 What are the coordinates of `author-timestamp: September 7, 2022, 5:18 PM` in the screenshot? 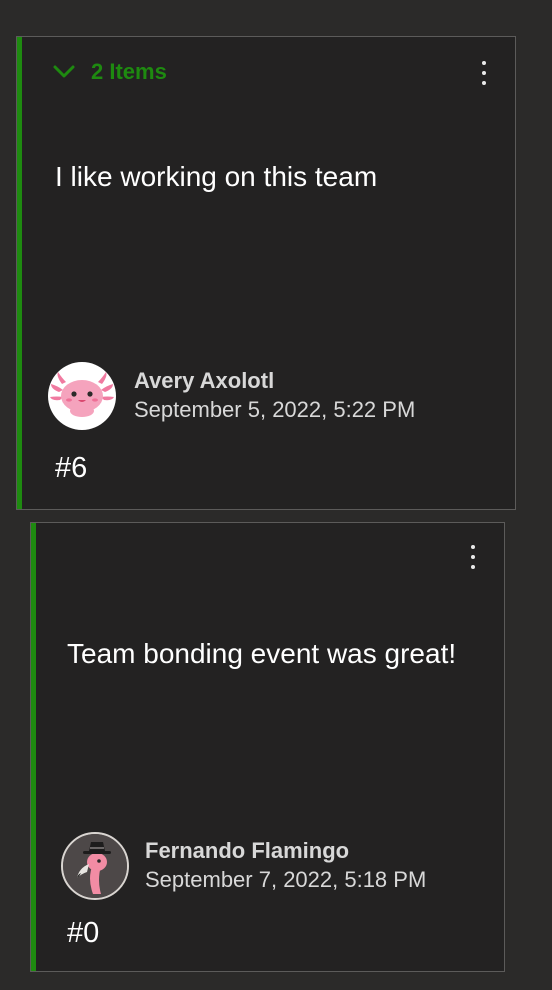 It's located at (286, 879).